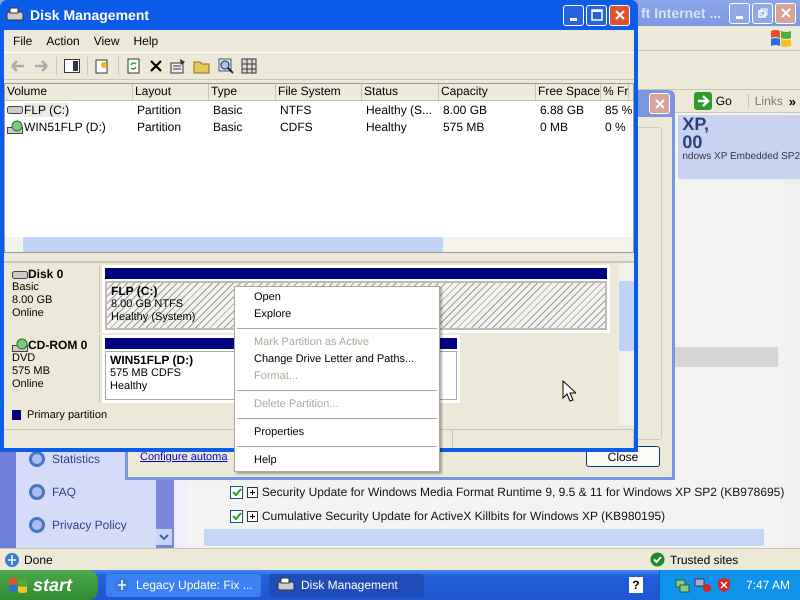  What do you see at coordinates (596, 15) in the screenshot?
I see `maximize-button` at bounding box center [596, 15].